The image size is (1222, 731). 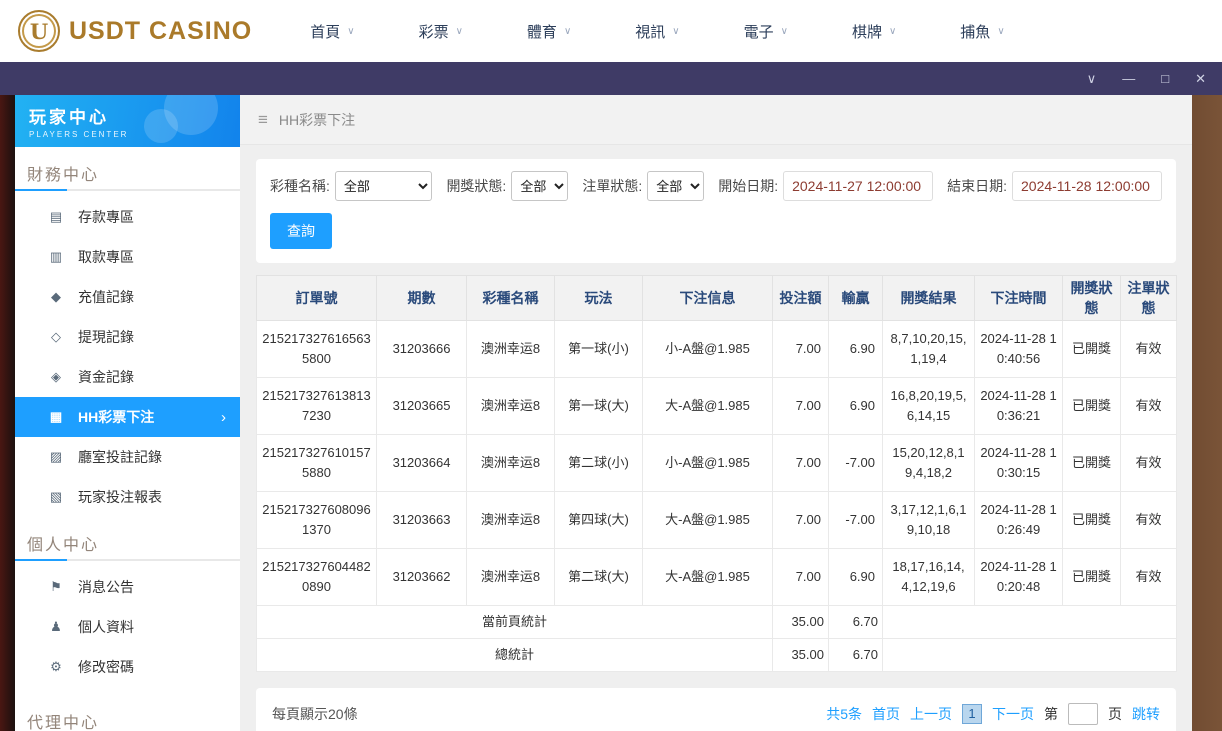 What do you see at coordinates (1148, 298) in the screenshot?
I see `col-order-status: 注單狀態` at bounding box center [1148, 298].